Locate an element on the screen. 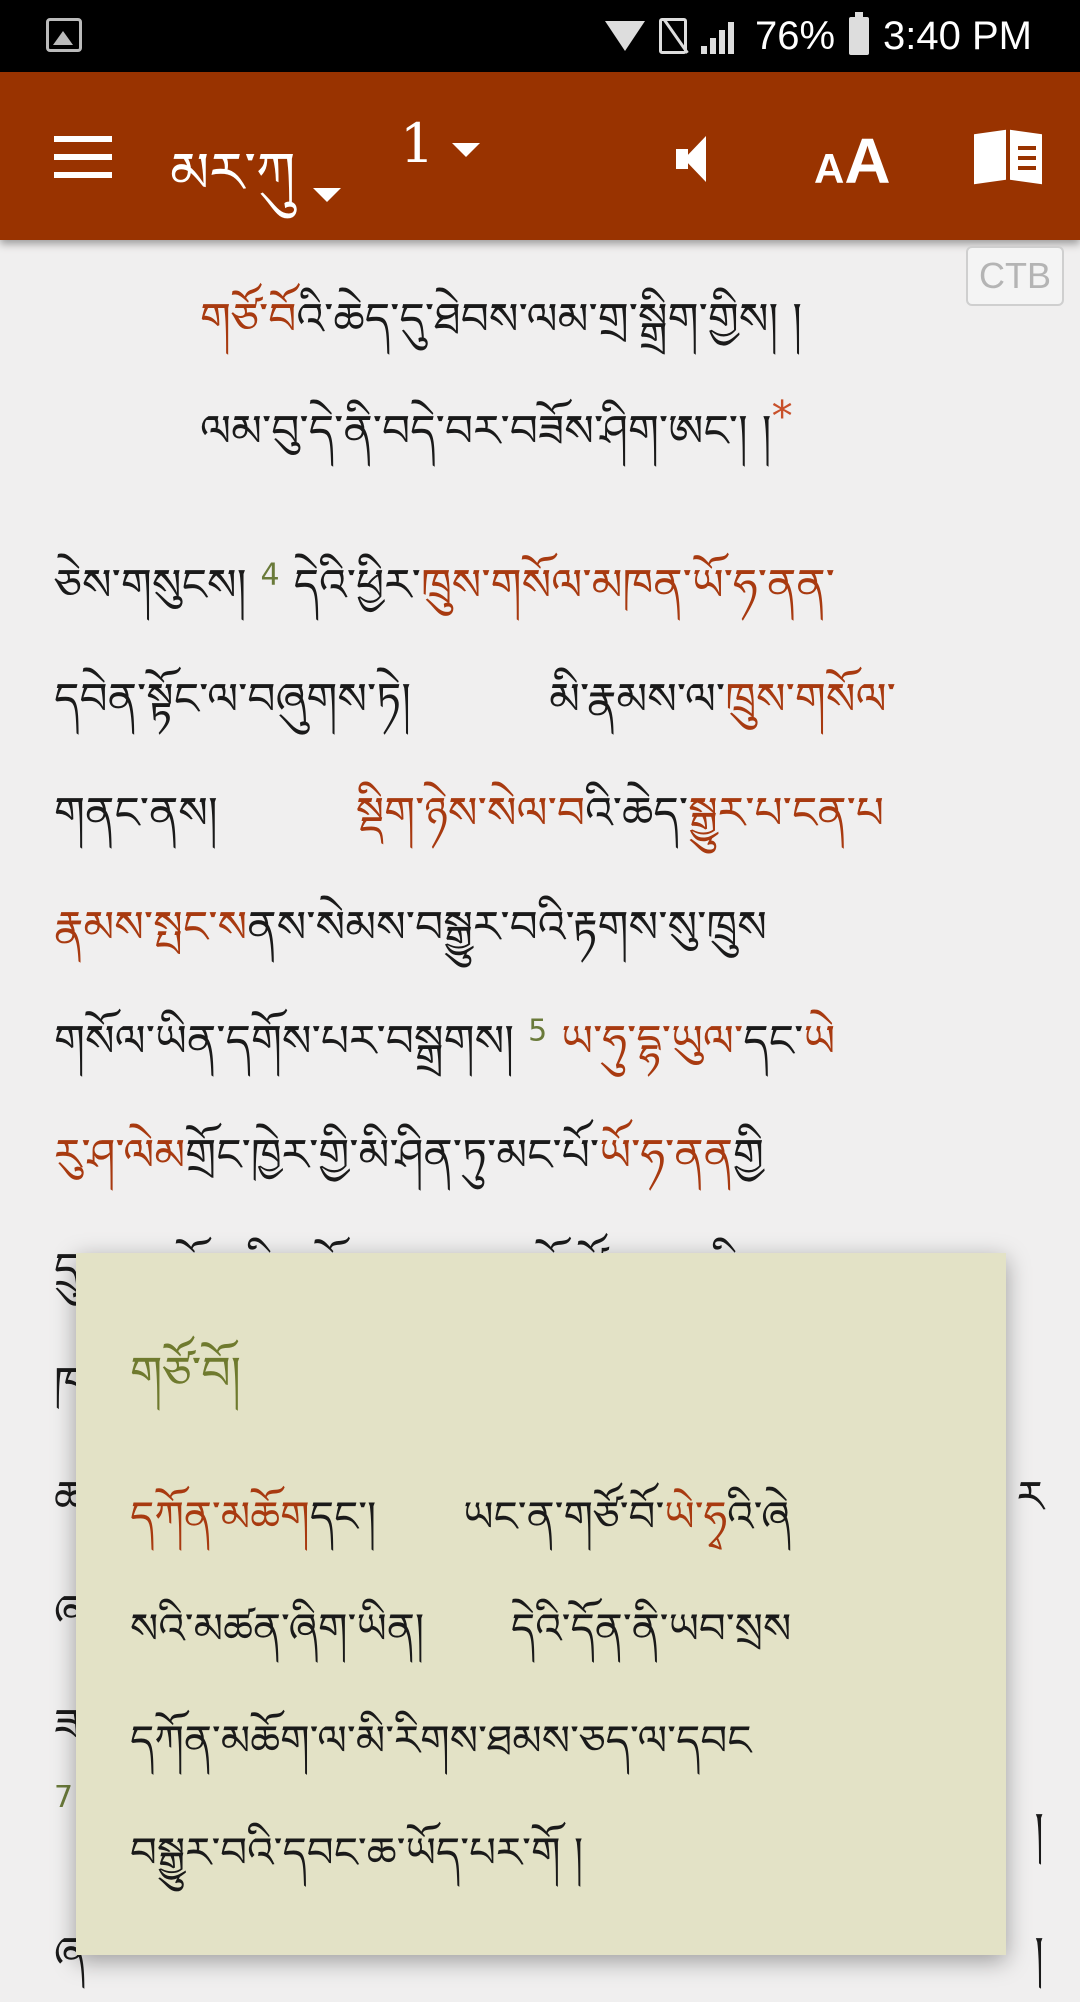 This screenshot has height=2002, width=1080. verse-text: འི་ཆེད་དུ་ཐེབས་ལམ་གྲ་སྒྲིག་གྱིས། ། is located at coordinates (549, 319).